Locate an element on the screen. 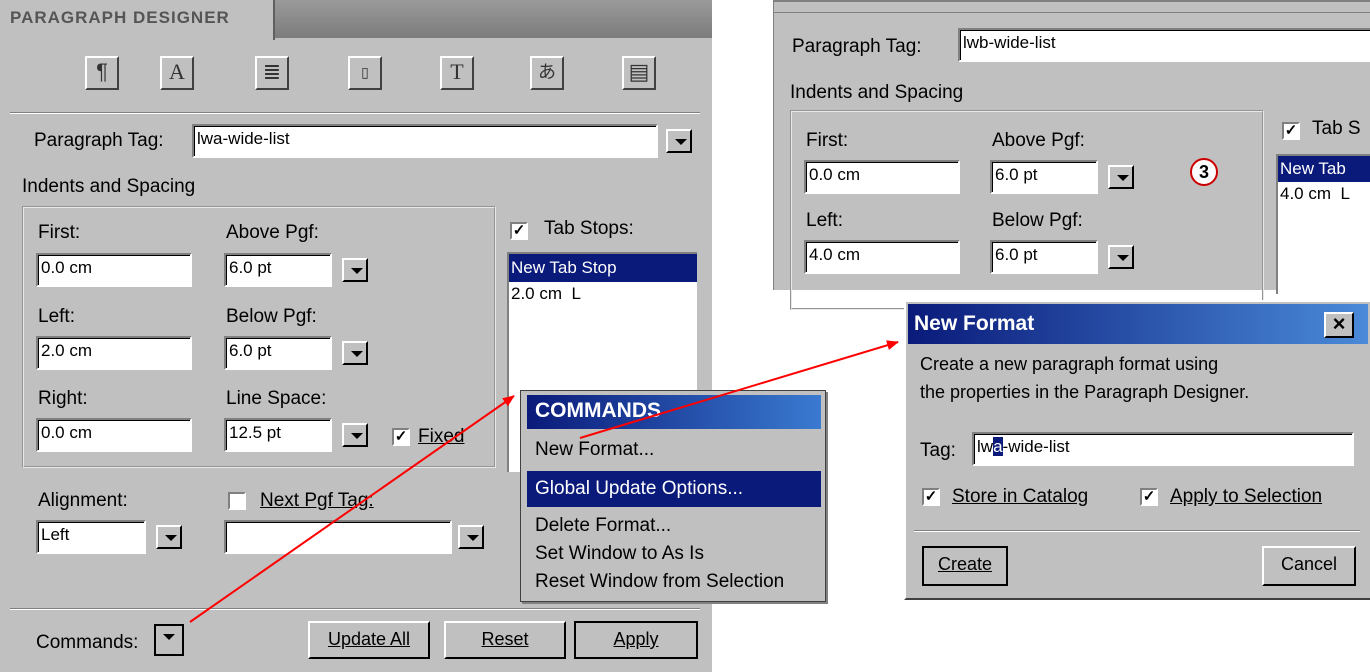  arrow-menu-to-dialog is located at coordinates (739, 389).